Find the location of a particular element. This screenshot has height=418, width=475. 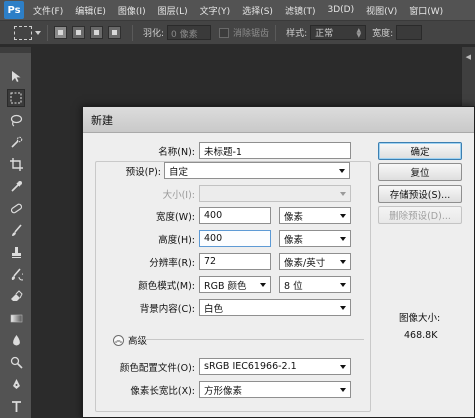

antialias-label: 消除锯齿 is located at coordinates (251, 34).